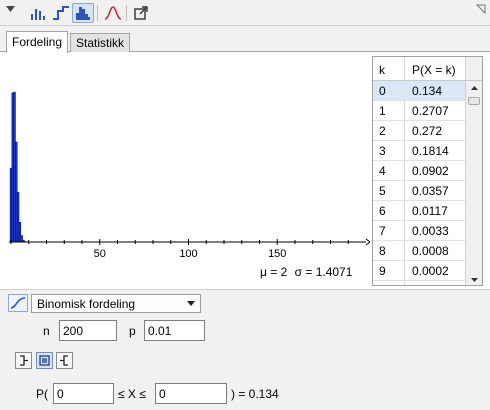 The image size is (490, 410). Describe the element at coordinates (277, 254) in the screenshot. I see `x-tick-label: 150` at that location.